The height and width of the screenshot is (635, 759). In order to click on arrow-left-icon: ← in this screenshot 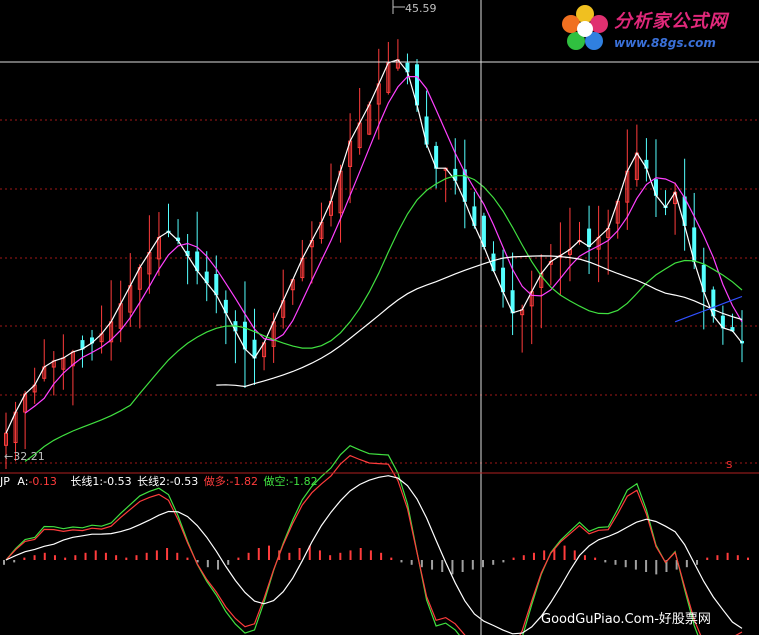, I will do `click(9, 456)`.